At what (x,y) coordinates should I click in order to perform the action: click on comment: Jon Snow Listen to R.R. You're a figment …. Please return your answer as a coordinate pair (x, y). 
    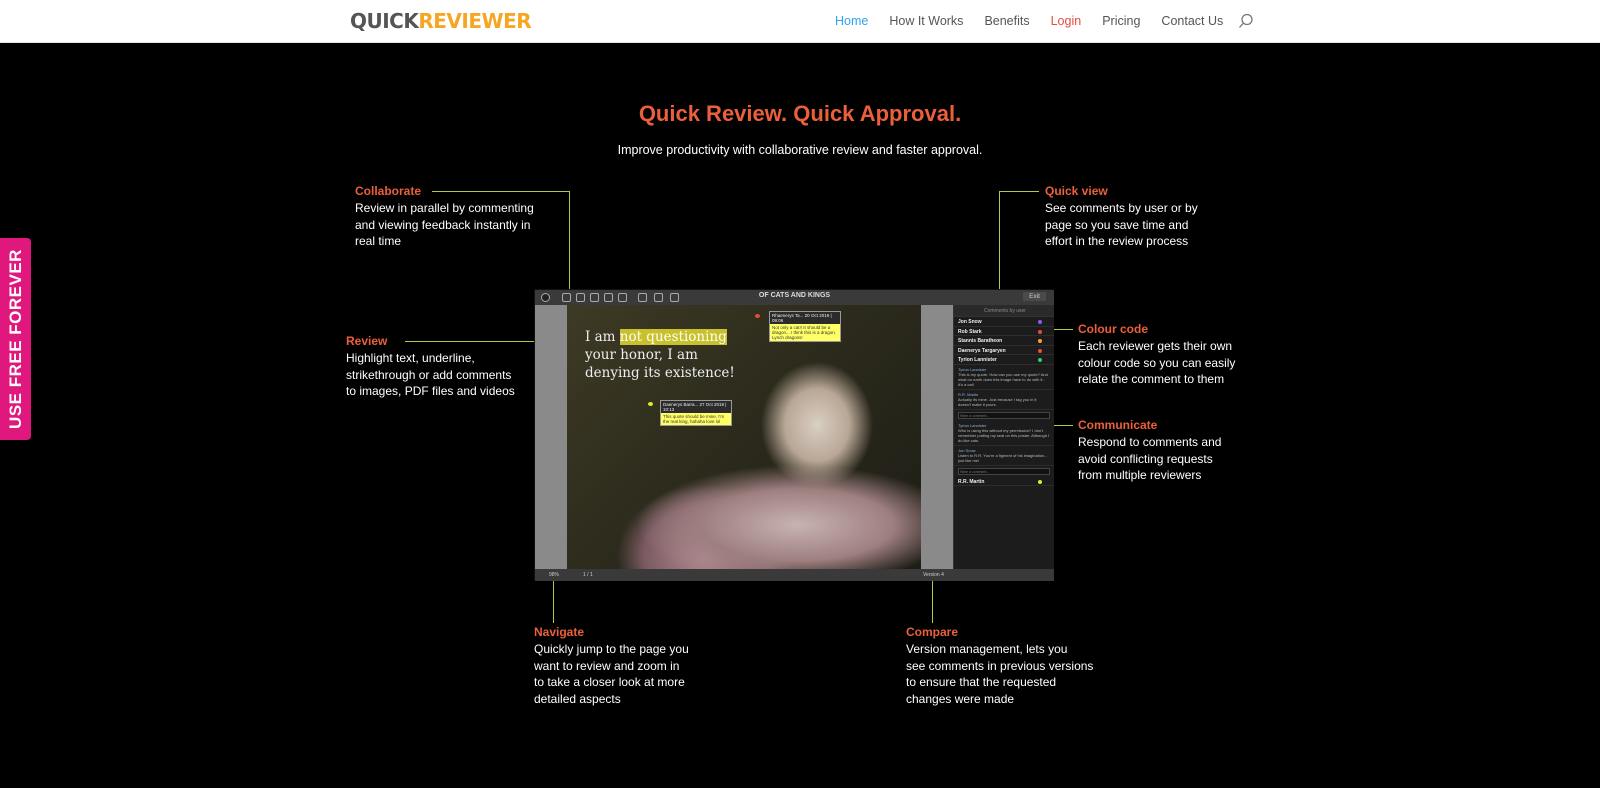
    Looking at the image, I should click on (1004, 456).